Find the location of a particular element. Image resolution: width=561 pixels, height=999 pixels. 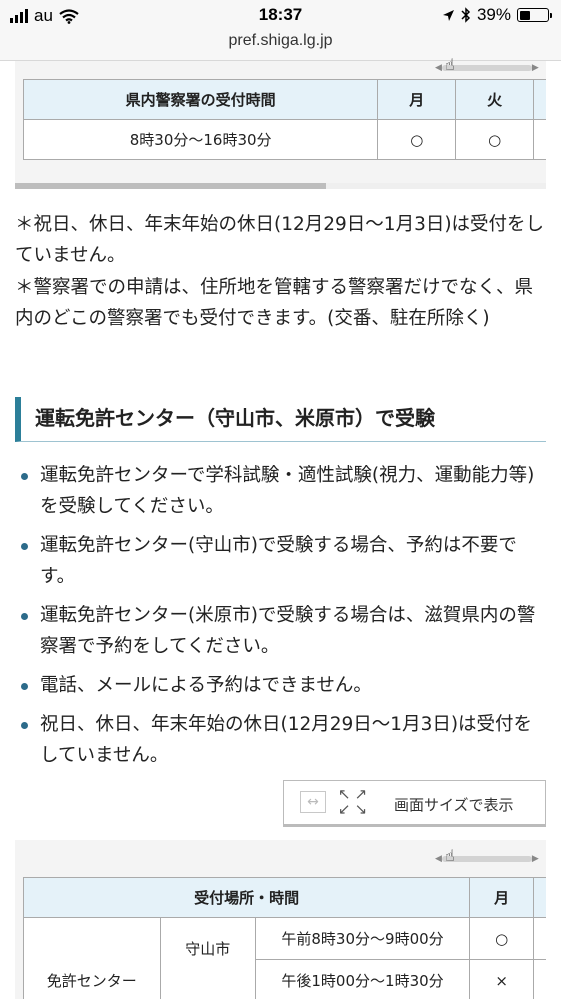

list-item: 電話、メールによる予約はできません。 is located at coordinates (282, 685).